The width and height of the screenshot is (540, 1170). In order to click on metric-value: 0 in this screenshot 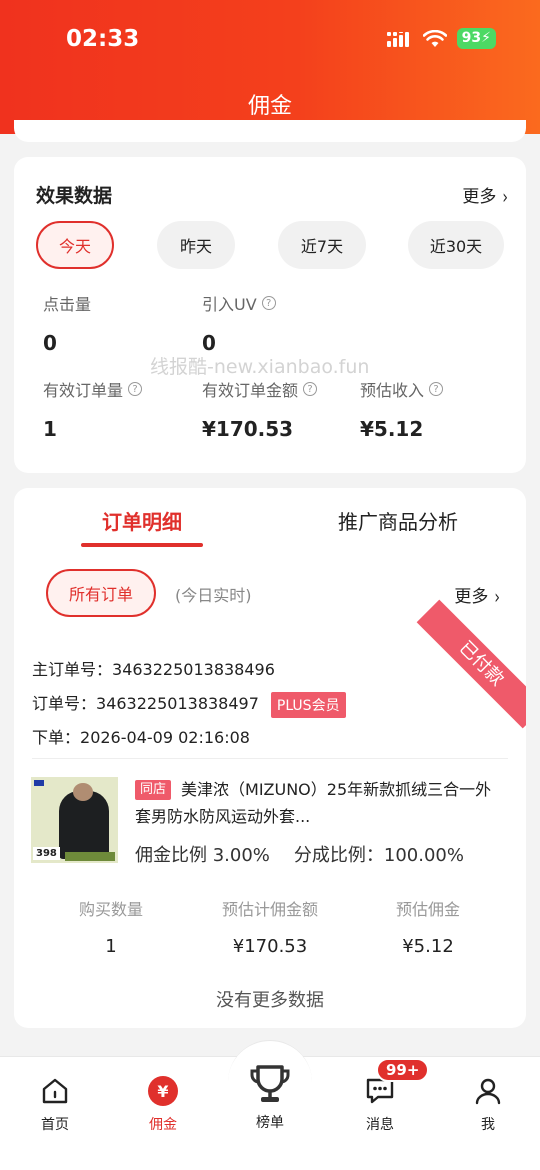, I will do `click(50, 343)`.